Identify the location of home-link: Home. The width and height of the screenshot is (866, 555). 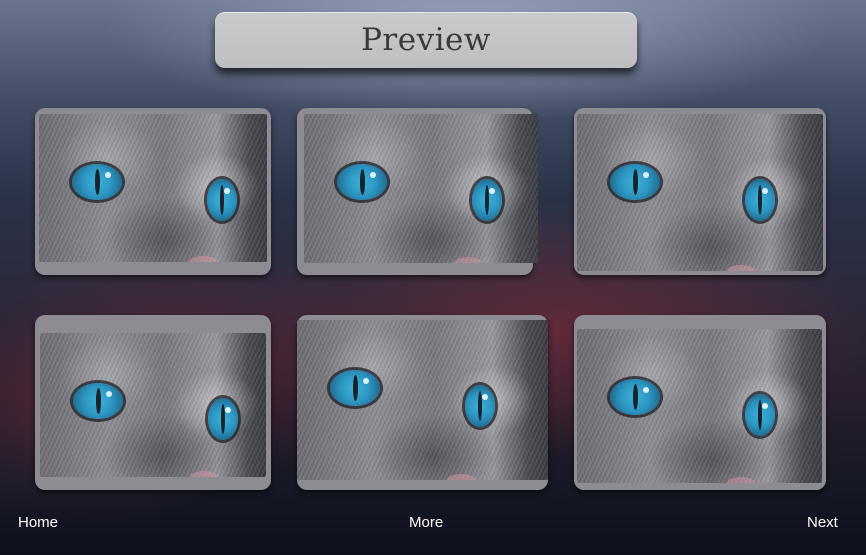
(38, 522).